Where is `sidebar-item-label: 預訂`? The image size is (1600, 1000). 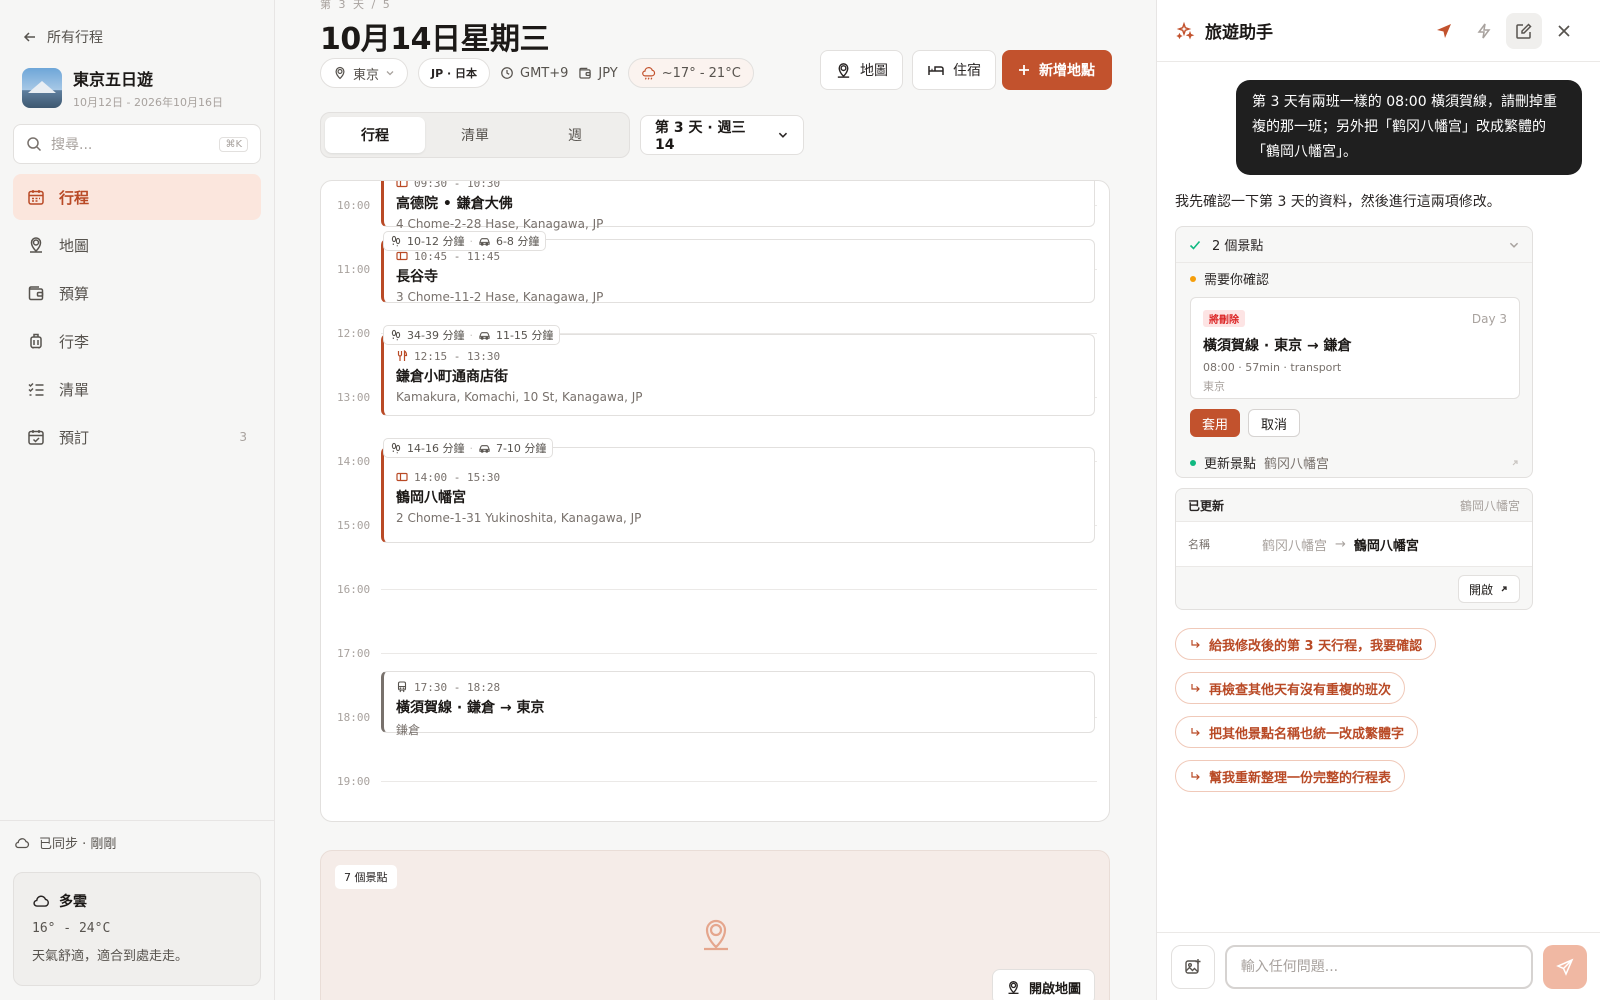 sidebar-item-label: 預訂 is located at coordinates (74, 437).